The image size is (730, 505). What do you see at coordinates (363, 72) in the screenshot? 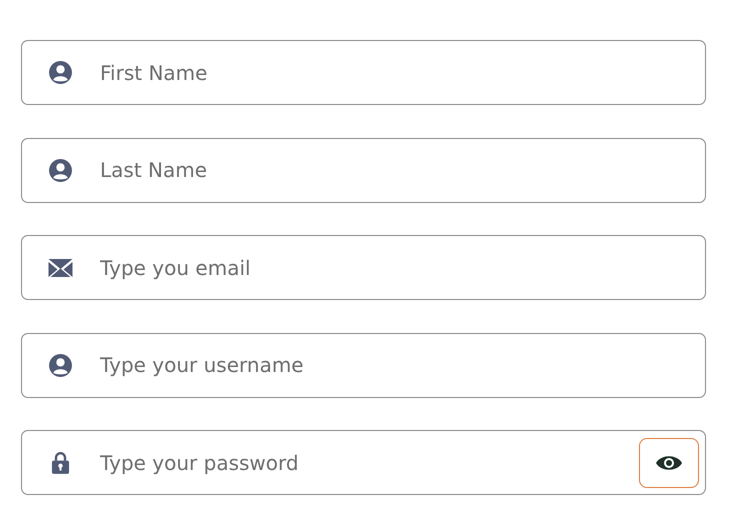
I see `input-field: First Name` at bounding box center [363, 72].